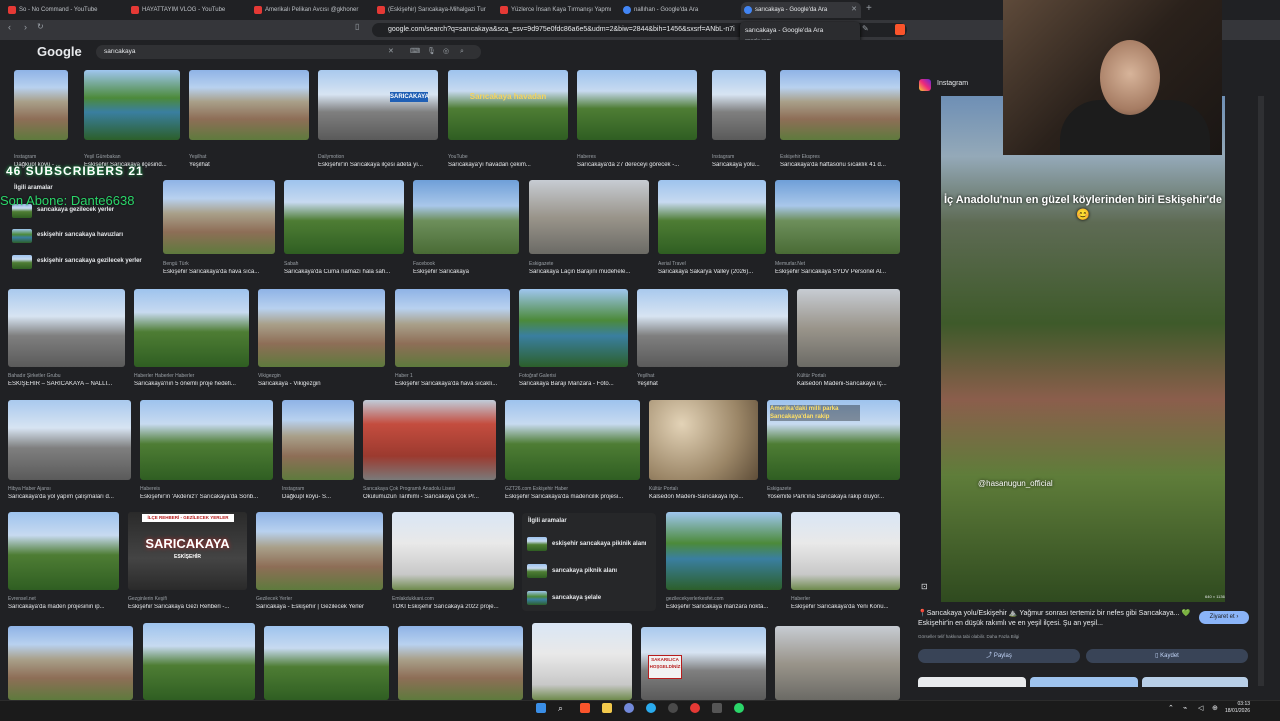 The height and width of the screenshot is (721, 1280). I want to click on discord-icon, so click(629, 708).